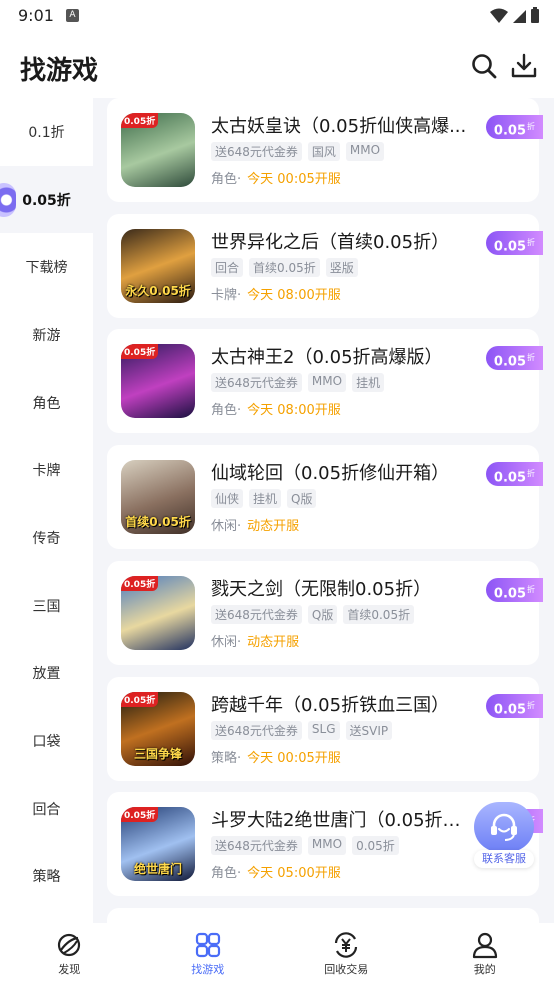 This screenshot has height=984, width=554. I want to click on icon-caption: 首续0.05折, so click(158, 522).